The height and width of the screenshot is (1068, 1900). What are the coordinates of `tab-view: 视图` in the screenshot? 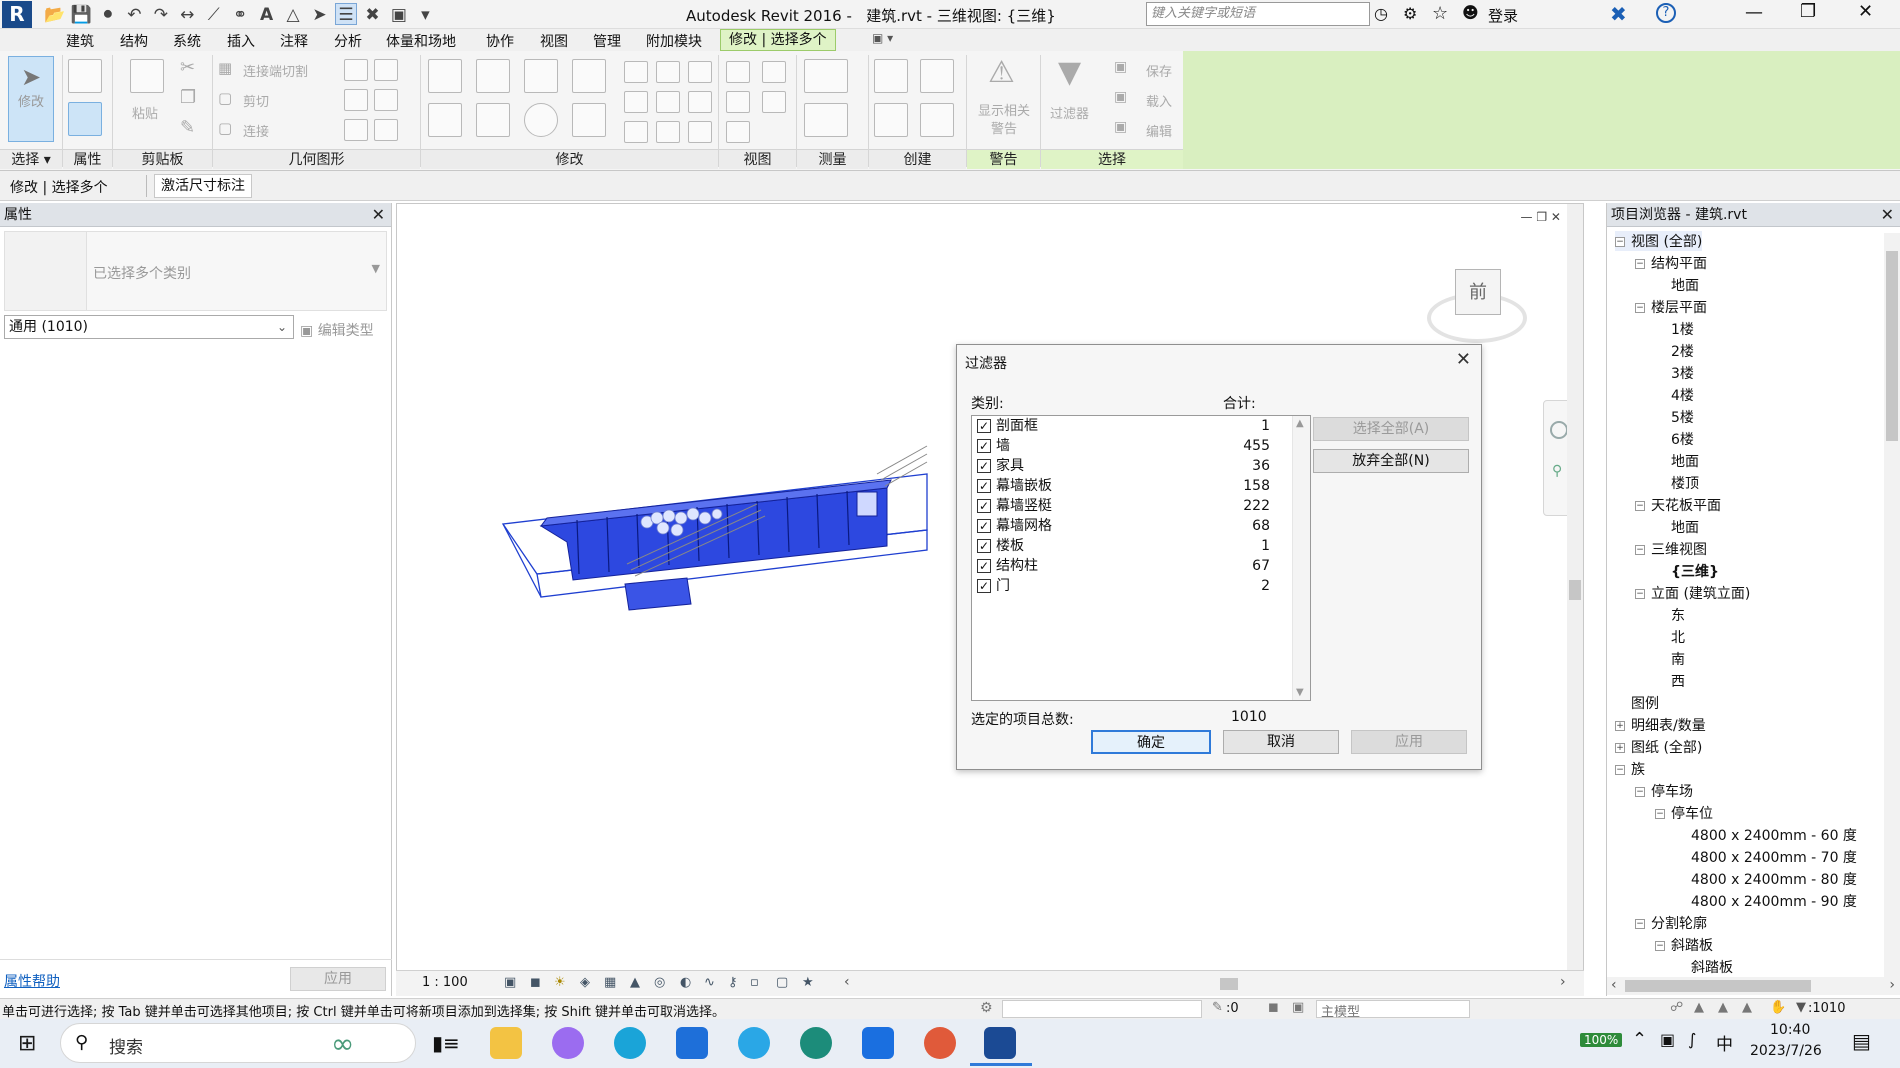 It's located at (554, 41).